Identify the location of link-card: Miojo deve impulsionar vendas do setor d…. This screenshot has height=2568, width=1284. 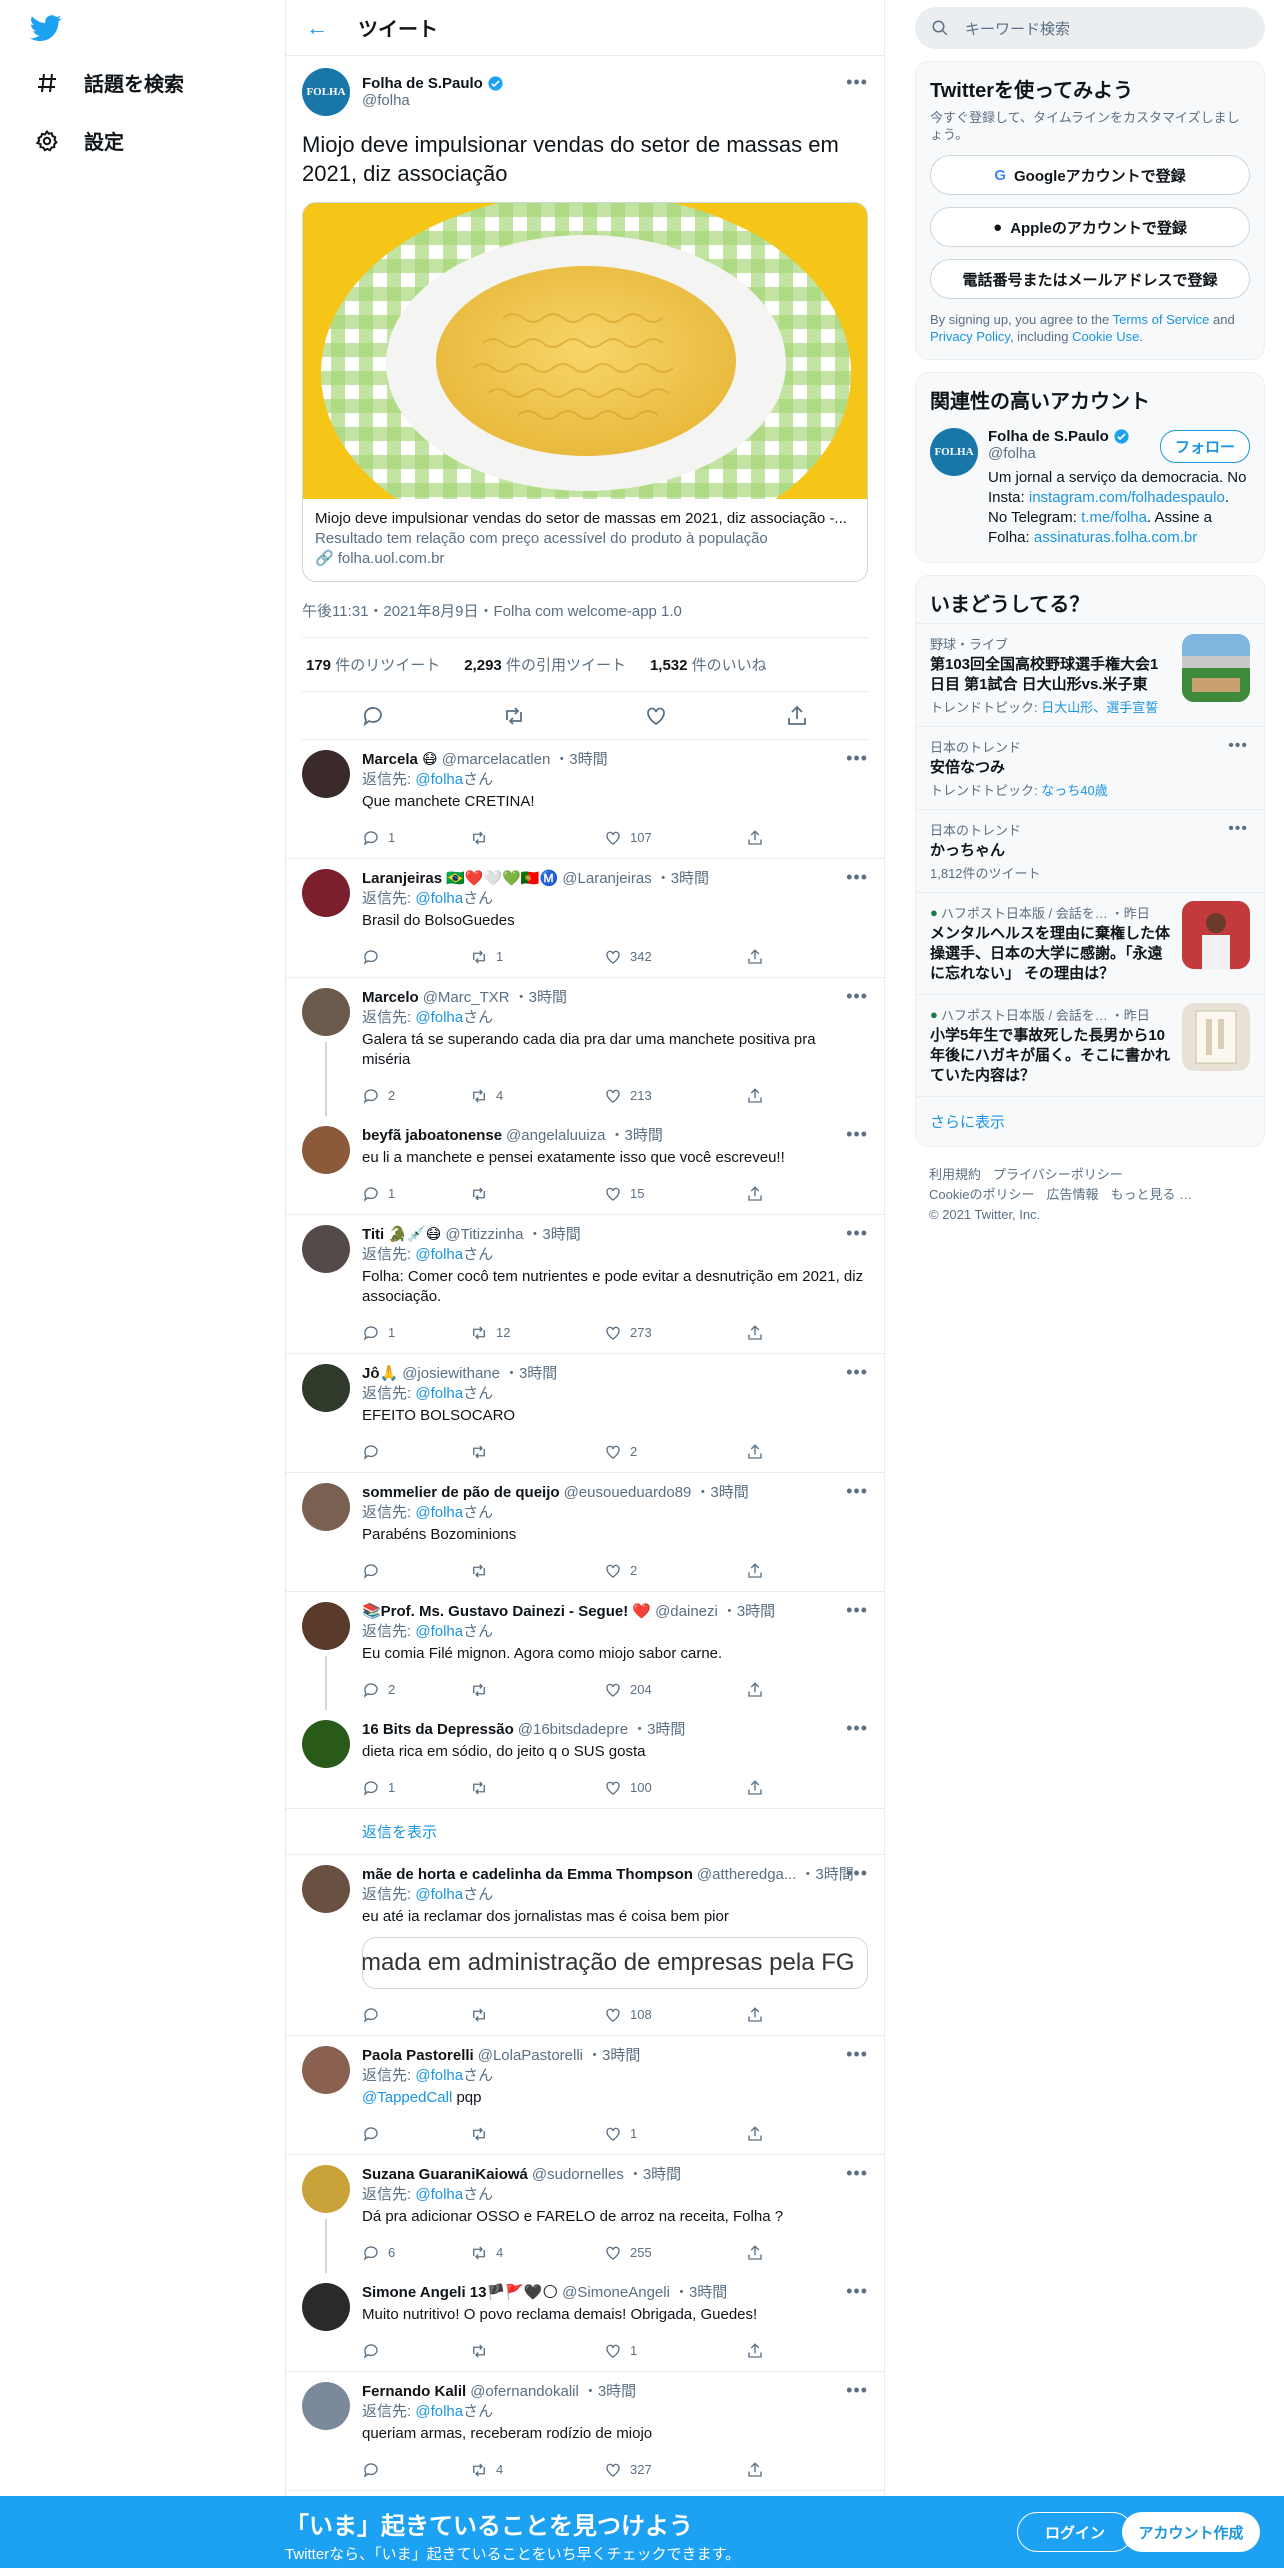
(585, 392).